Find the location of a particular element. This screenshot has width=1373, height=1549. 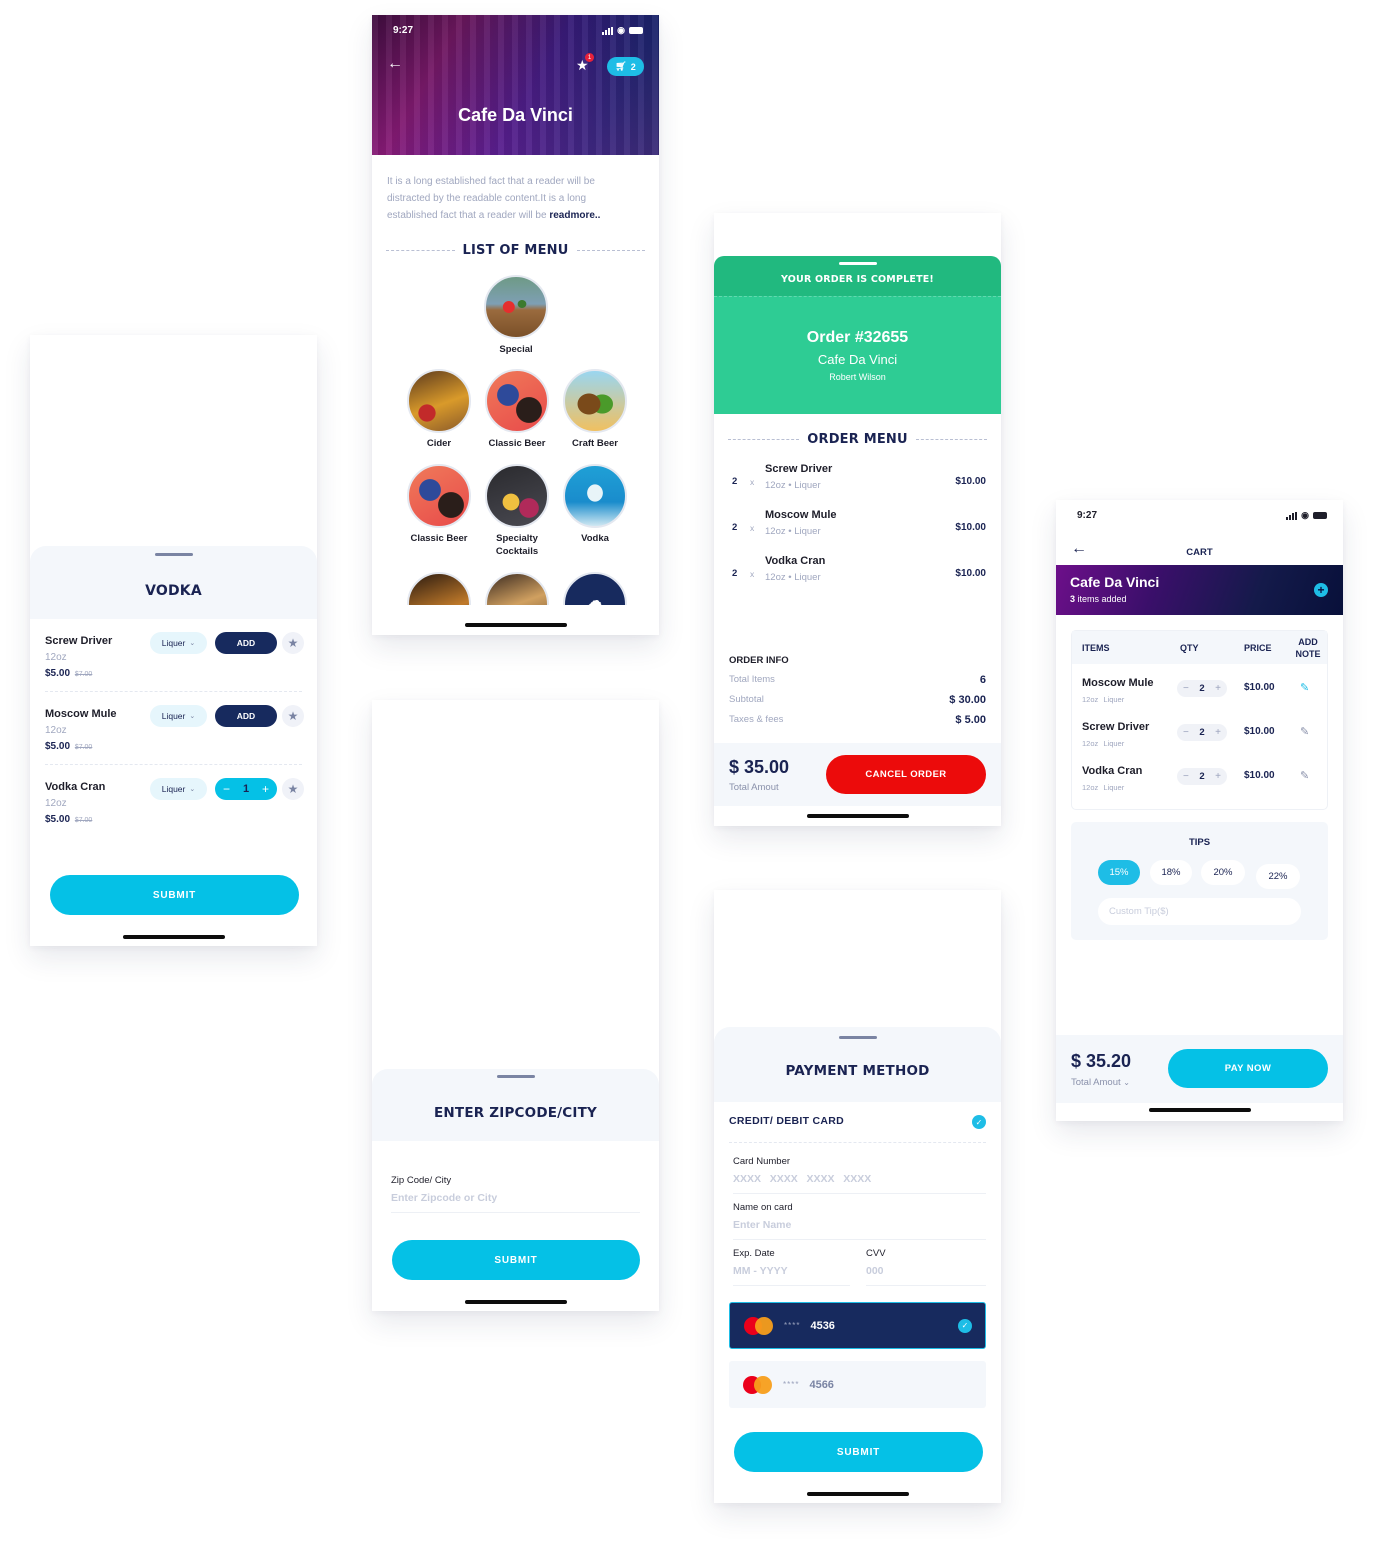

add-more-icon: + is located at coordinates (1321, 590).